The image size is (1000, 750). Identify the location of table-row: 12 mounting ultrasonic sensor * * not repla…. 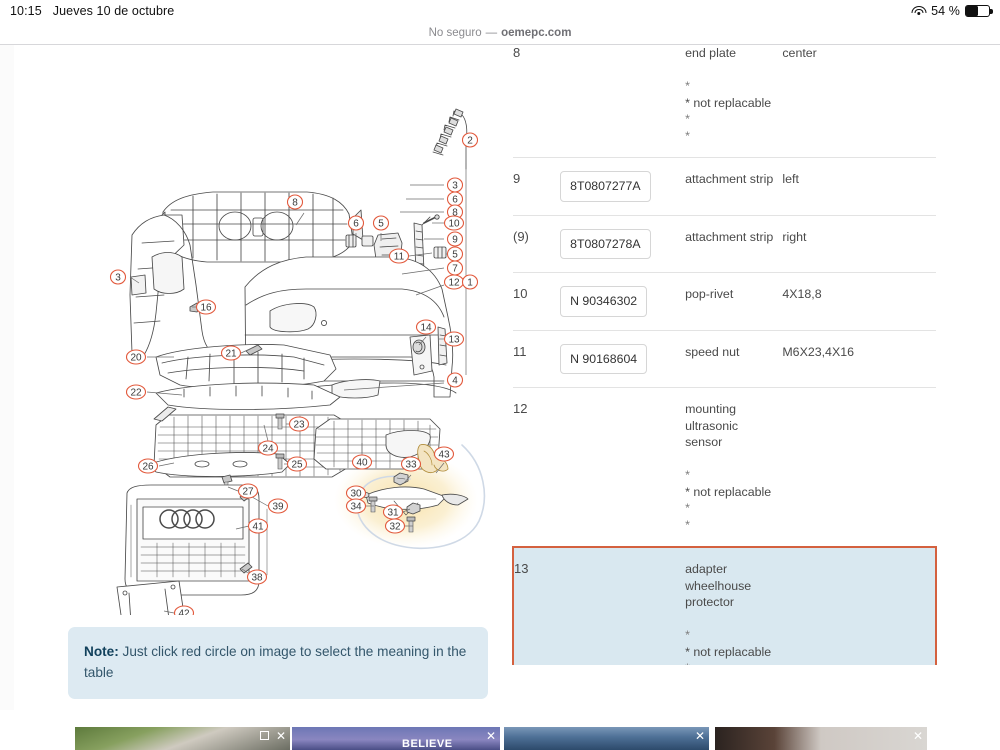
(724, 467).